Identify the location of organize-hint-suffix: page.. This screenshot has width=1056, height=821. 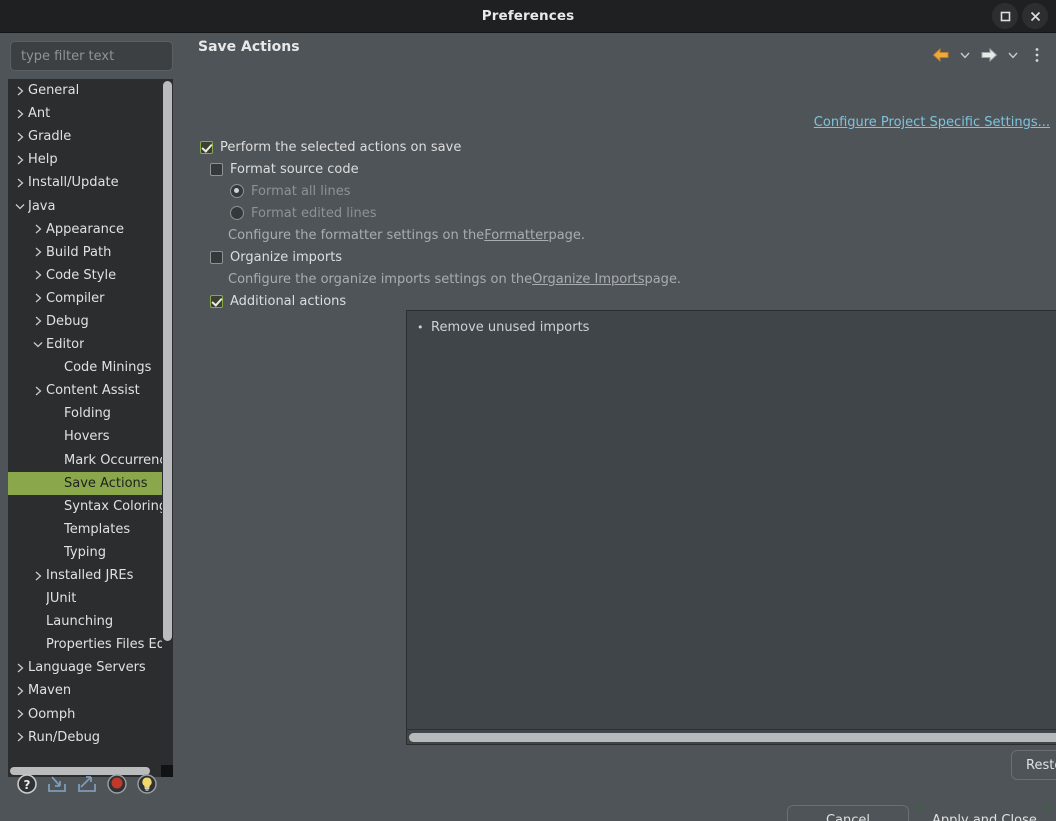
(663, 279).